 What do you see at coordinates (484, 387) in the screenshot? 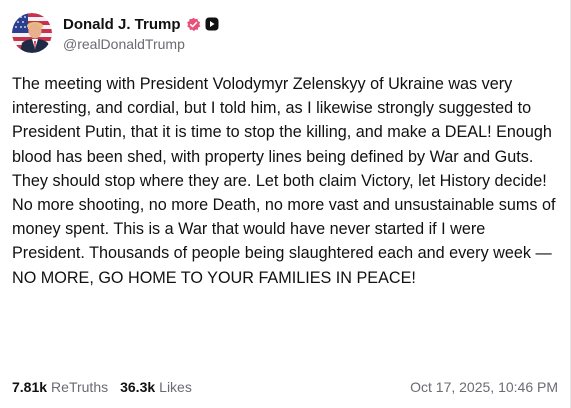
I see `post-timestamp: Oct 17, 2025, 10:46 PM` at bounding box center [484, 387].